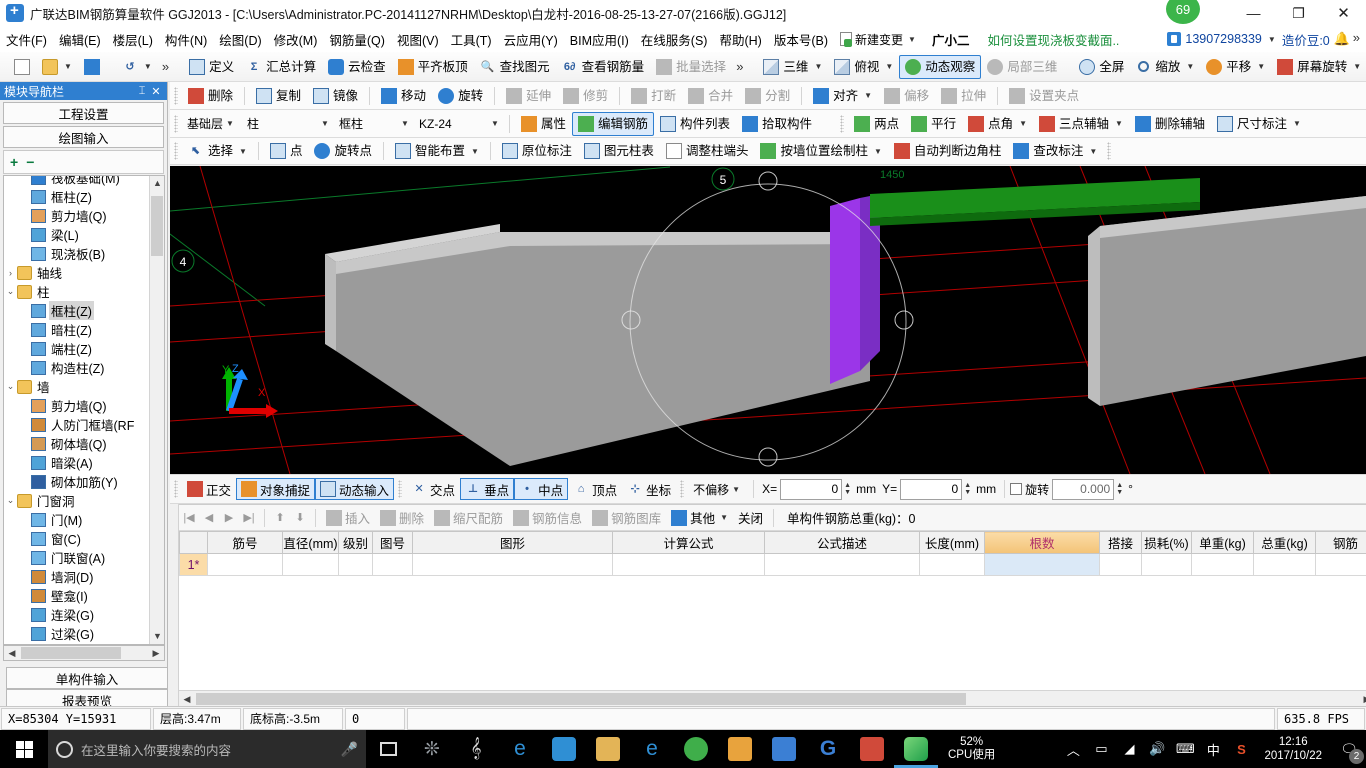 The image size is (1366, 768). What do you see at coordinates (820, 151) in the screenshot?
I see `draw-column-on-wall-button: 按墙位置绘制柱 ▼` at bounding box center [820, 151].